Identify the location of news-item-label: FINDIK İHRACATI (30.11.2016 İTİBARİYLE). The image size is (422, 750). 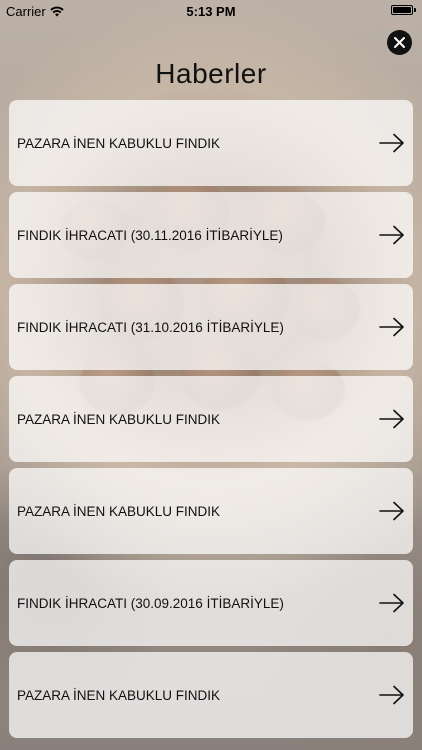
(150, 235).